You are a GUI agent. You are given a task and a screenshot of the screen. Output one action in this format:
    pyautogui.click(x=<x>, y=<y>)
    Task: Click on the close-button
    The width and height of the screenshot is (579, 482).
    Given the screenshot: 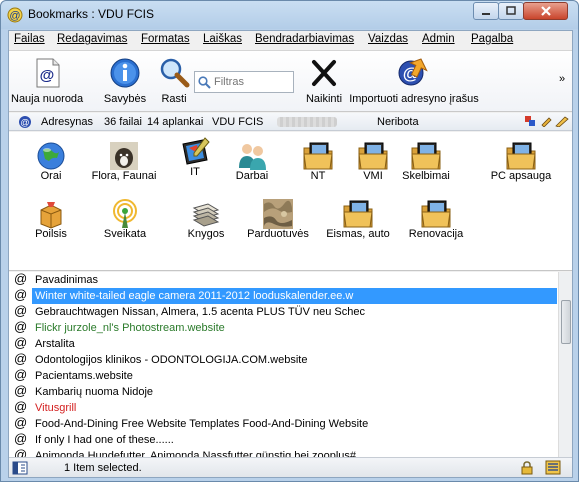 What is the action you would take?
    pyautogui.click(x=545, y=11)
    